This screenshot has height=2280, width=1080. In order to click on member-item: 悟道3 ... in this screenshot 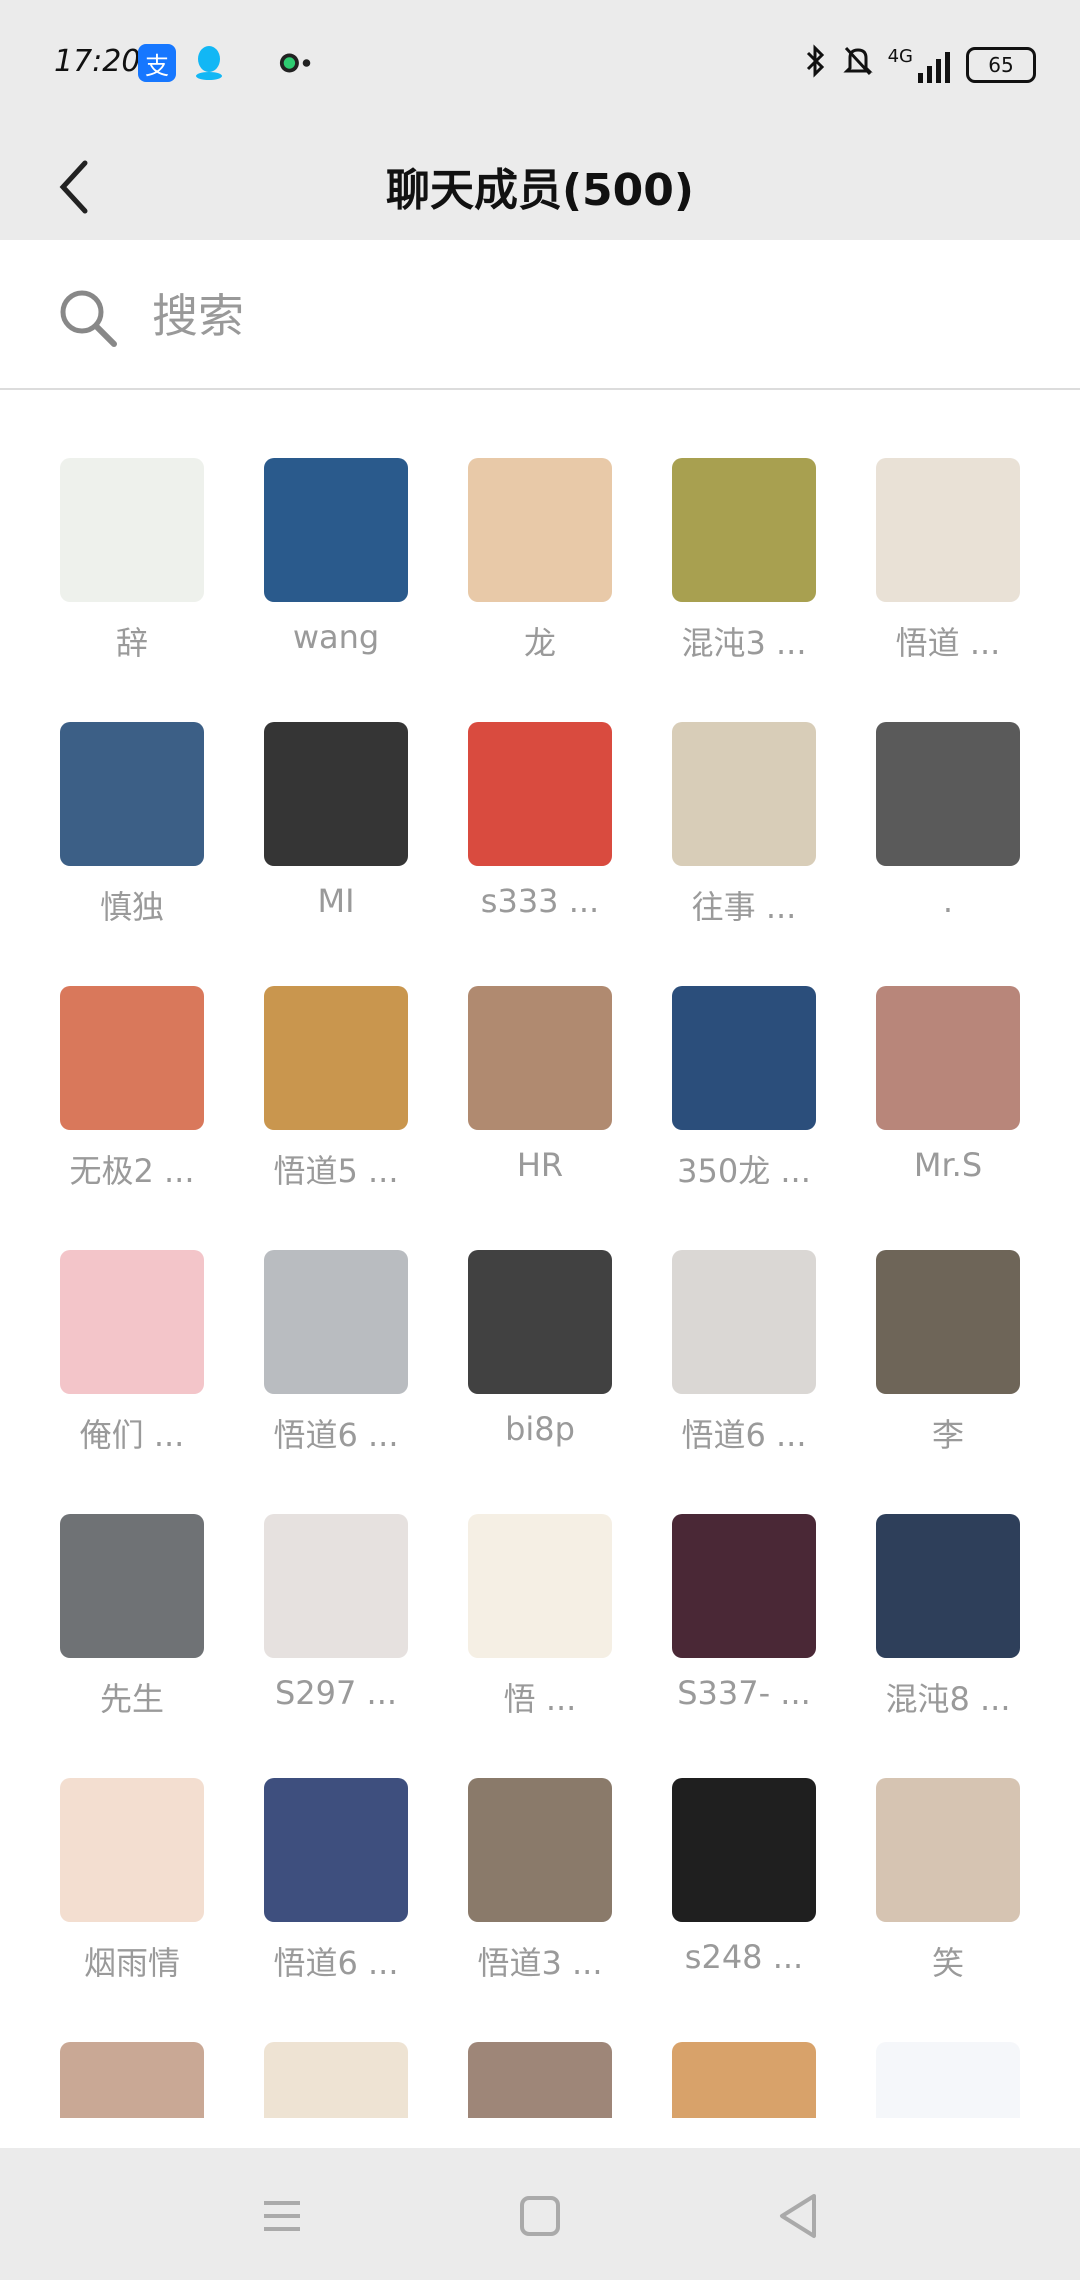, I will do `click(528, 1846)`.